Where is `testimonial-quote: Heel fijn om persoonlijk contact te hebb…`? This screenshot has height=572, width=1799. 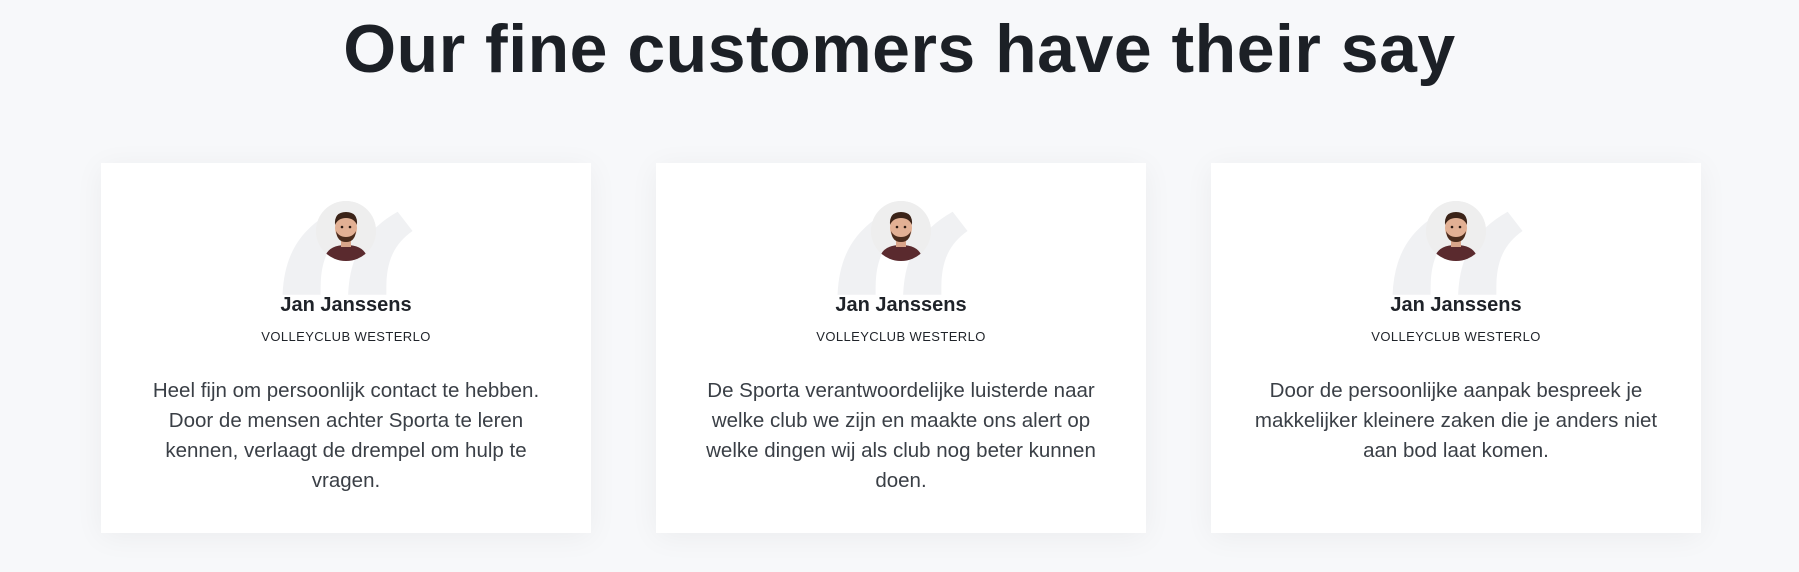
testimonial-quote: Heel fijn om persoonlijk contact te hebb… is located at coordinates (346, 435).